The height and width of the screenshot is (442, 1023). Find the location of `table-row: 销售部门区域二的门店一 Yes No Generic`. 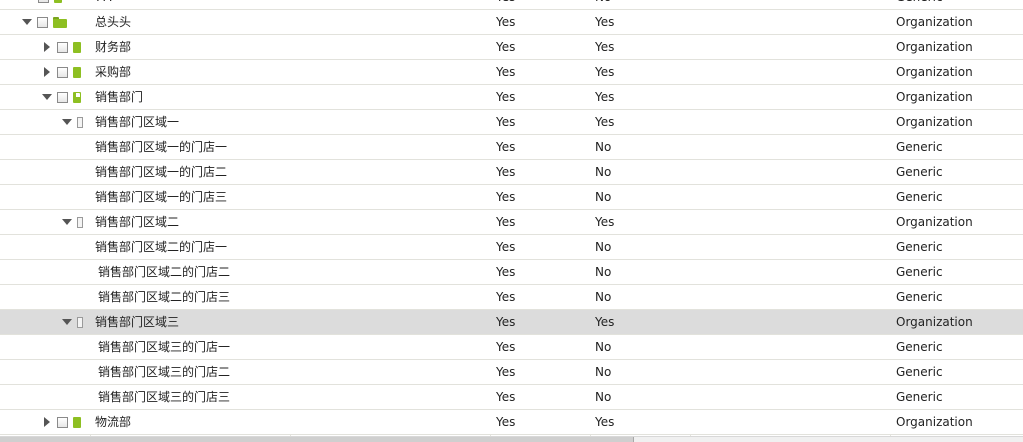

table-row: 销售部门区域二的门店一 Yes No Generic is located at coordinates (511, 247).